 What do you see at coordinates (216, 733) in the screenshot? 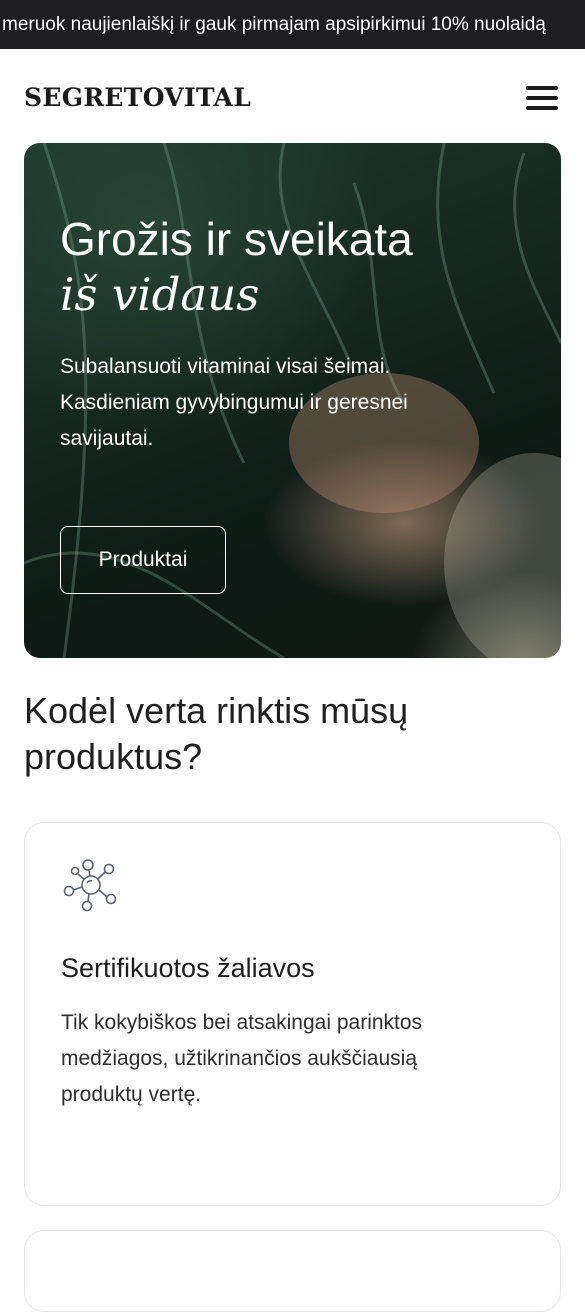
I see `section-title: Kodėl verta rinktis mūsų produktus?` at bounding box center [216, 733].